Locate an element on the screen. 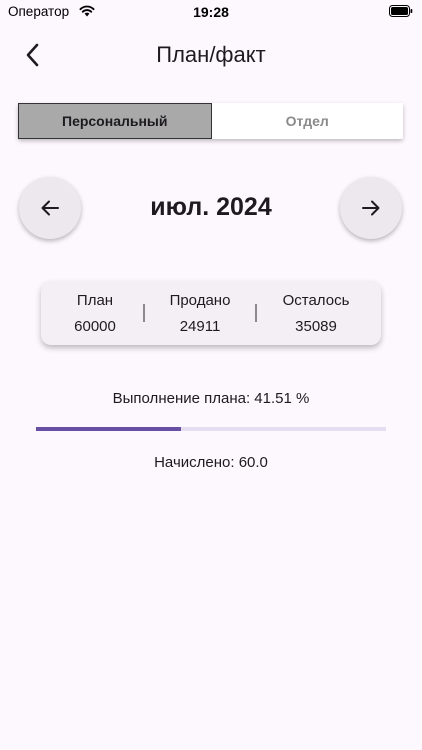  clock: 19:28 is located at coordinates (211, 12).